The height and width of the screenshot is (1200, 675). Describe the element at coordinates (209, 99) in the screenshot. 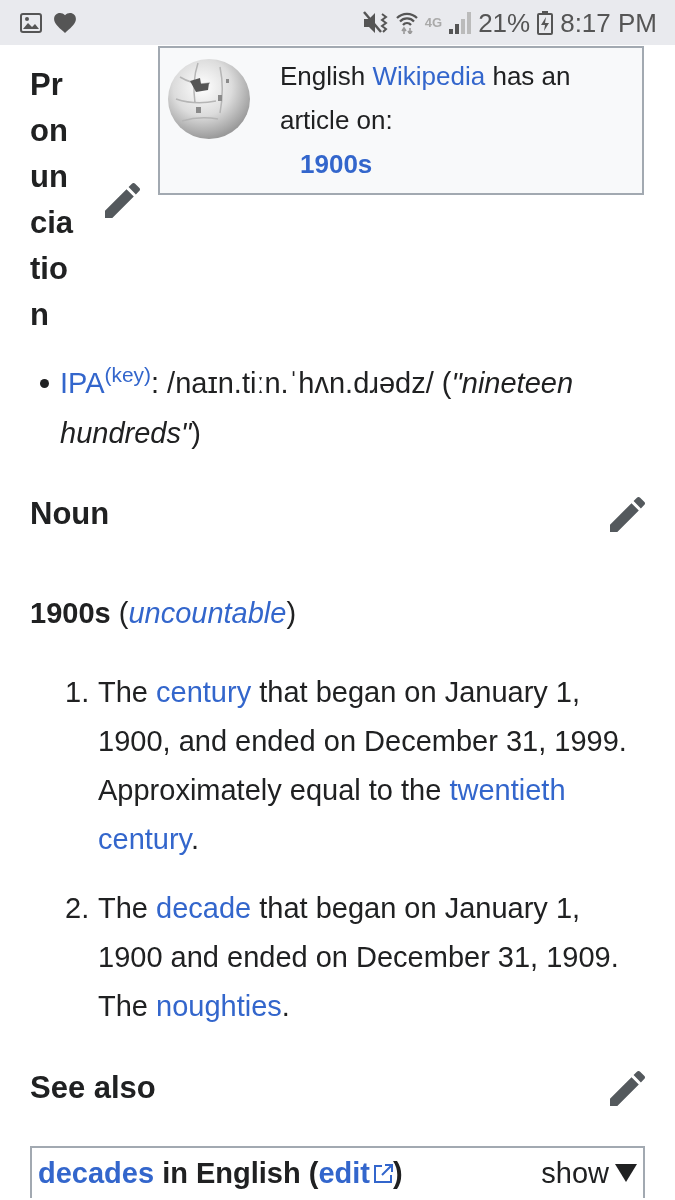

I see `globe-icon` at that location.